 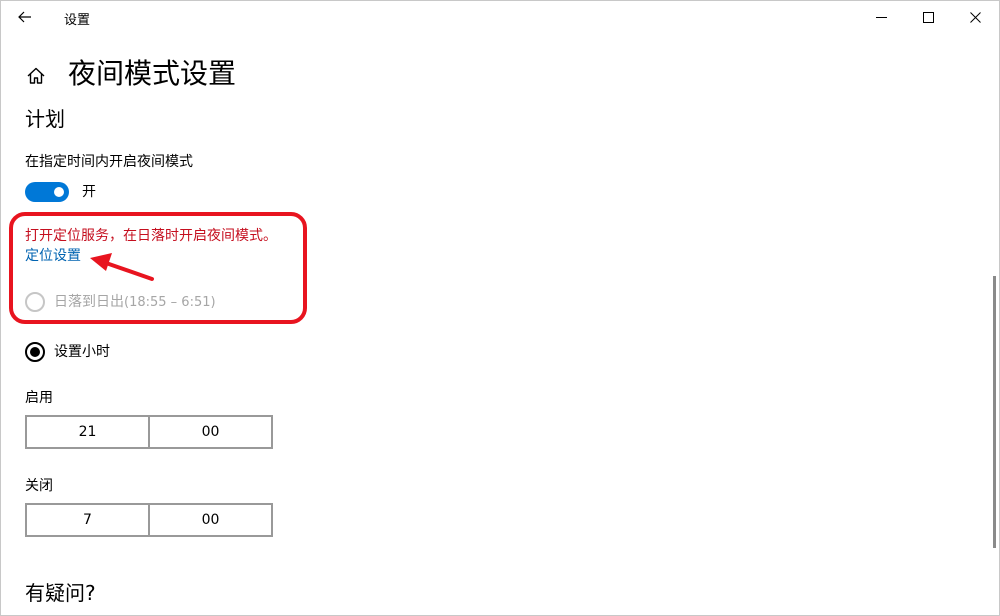 What do you see at coordinates (209, 432) in the screenshot?
I see `turn-on-minute: 00` at bounding box center [209, 432].